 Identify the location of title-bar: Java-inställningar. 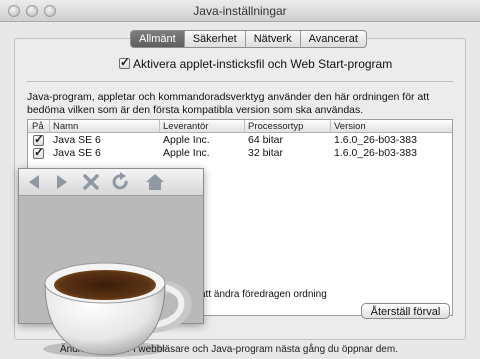
(240, 11).